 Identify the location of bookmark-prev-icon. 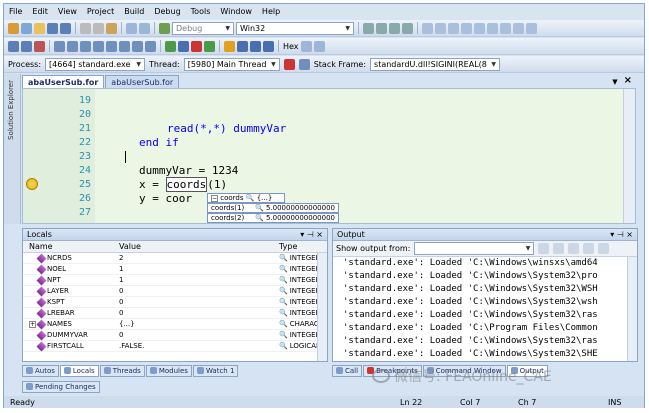
(440, 28).